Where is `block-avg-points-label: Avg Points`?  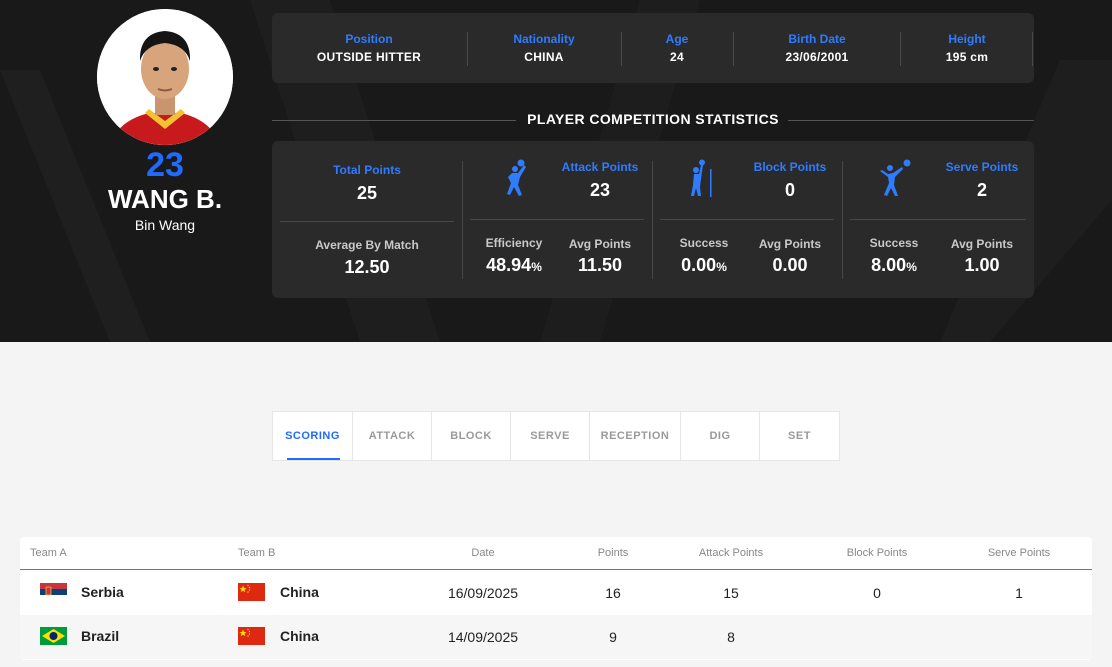
block-avg-points-label: Avg Points is located at coordinates (790, 244).